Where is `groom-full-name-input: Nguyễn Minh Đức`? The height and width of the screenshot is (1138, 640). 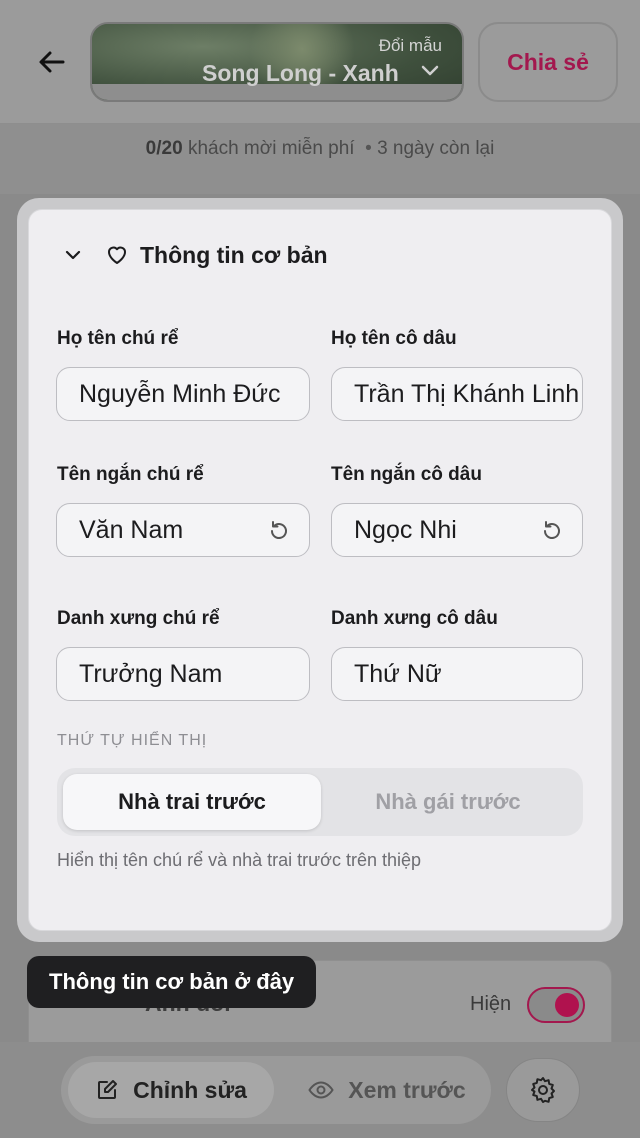 groom-full-name-input: Nguyễn Minh Đức is located at coordinates (183, 394).